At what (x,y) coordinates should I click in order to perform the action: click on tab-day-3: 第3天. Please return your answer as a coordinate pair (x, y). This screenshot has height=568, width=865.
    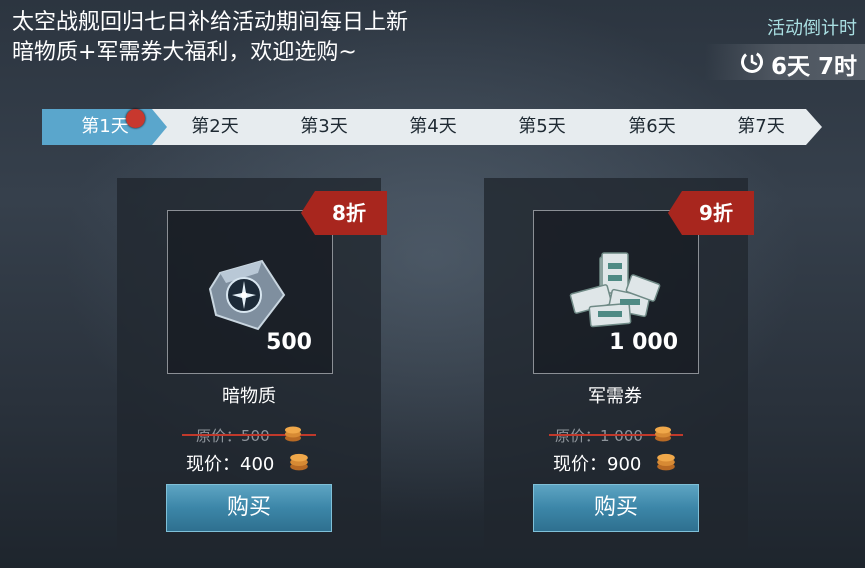
    Looking at the image, I should click on (324, 127).